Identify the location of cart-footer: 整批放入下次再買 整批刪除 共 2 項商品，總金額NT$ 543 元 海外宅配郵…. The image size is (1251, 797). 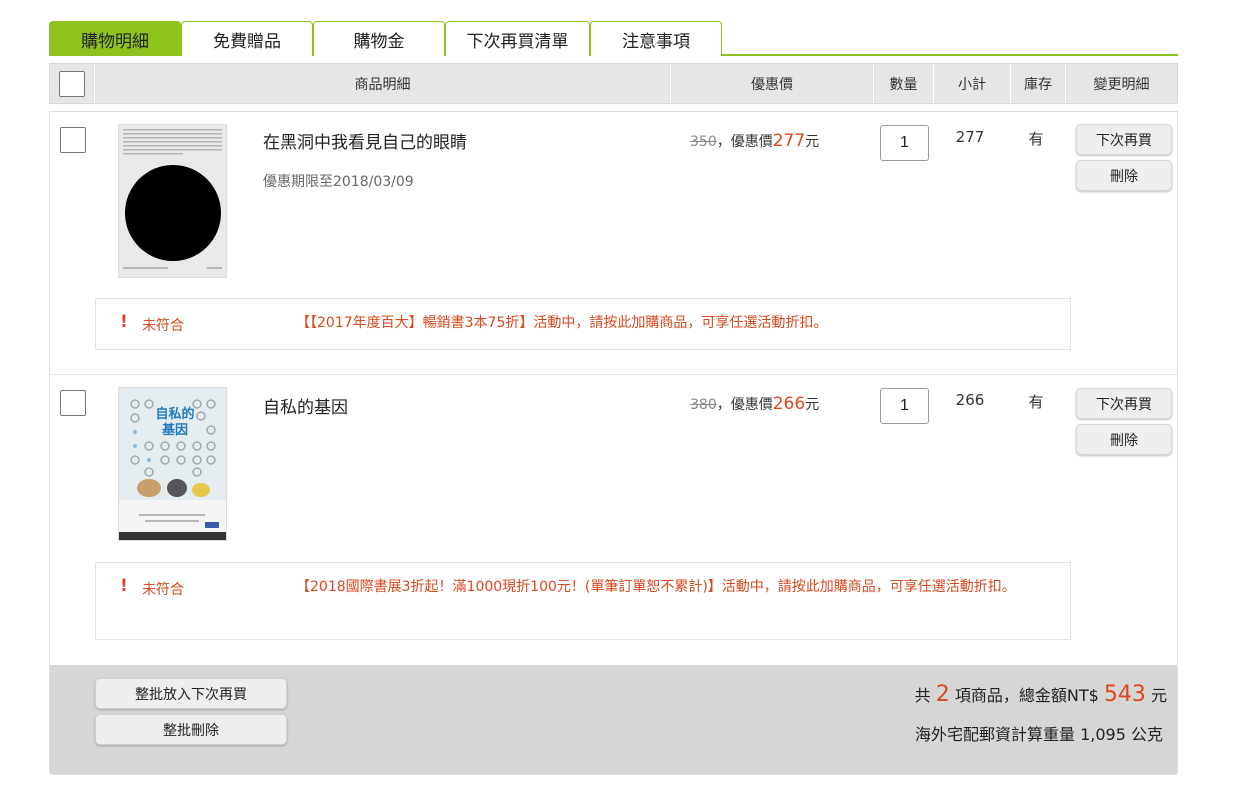
(613, 719).